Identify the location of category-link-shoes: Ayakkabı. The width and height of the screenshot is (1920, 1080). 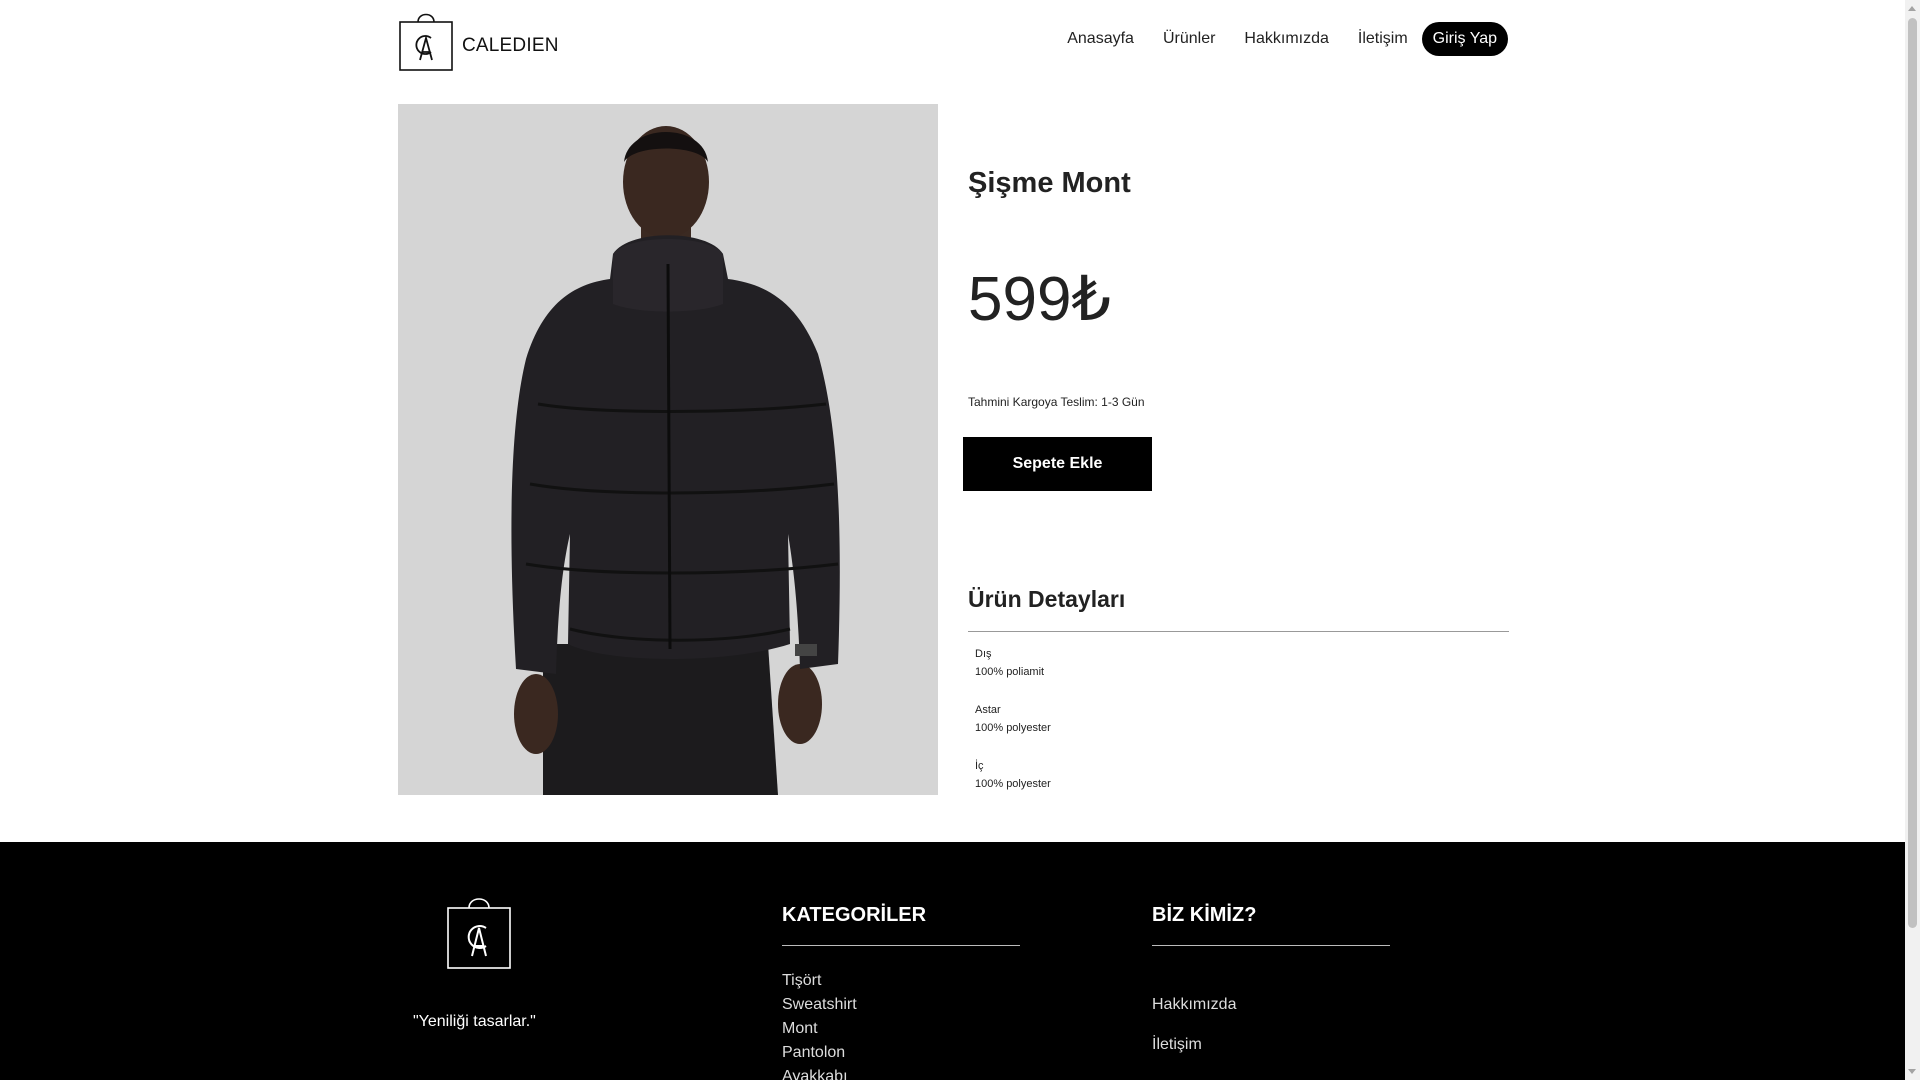
(901, 1074).